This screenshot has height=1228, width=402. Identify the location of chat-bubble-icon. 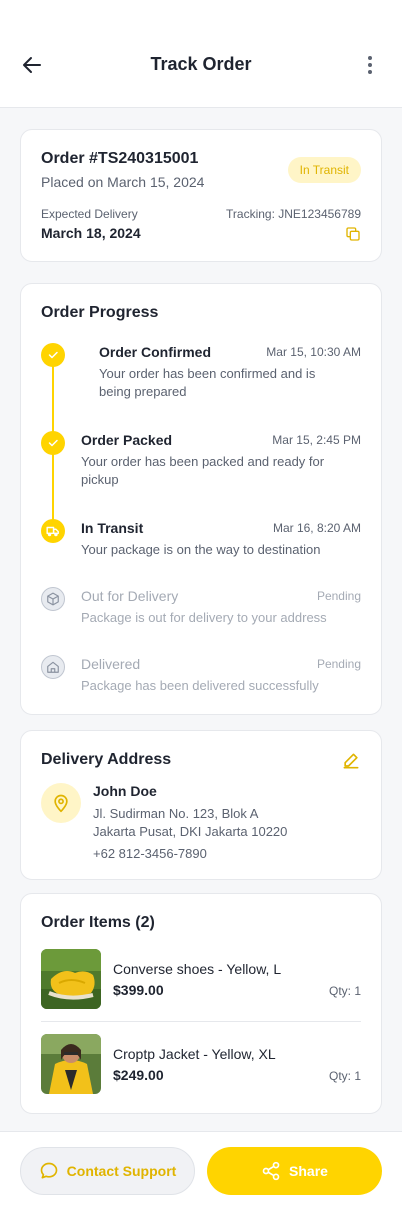
(48, 1170).